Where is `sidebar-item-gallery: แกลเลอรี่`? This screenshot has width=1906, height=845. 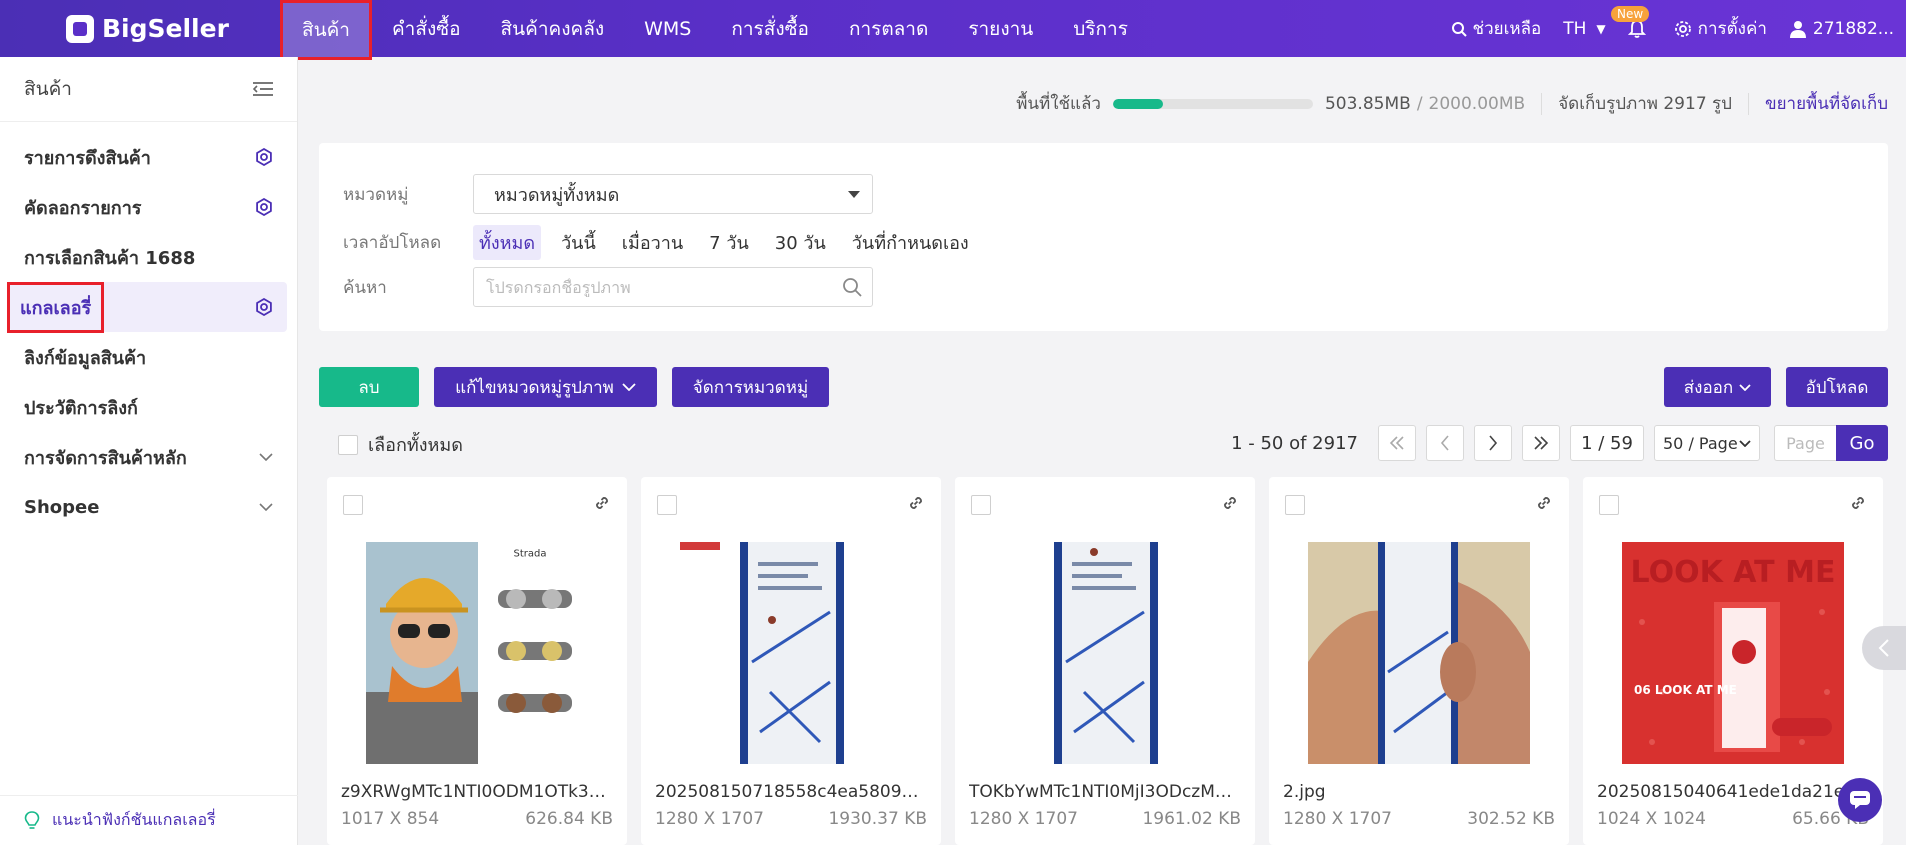 sidebar-item-gallery: แกลเลอรี่ is located at coordinates (146, 307).